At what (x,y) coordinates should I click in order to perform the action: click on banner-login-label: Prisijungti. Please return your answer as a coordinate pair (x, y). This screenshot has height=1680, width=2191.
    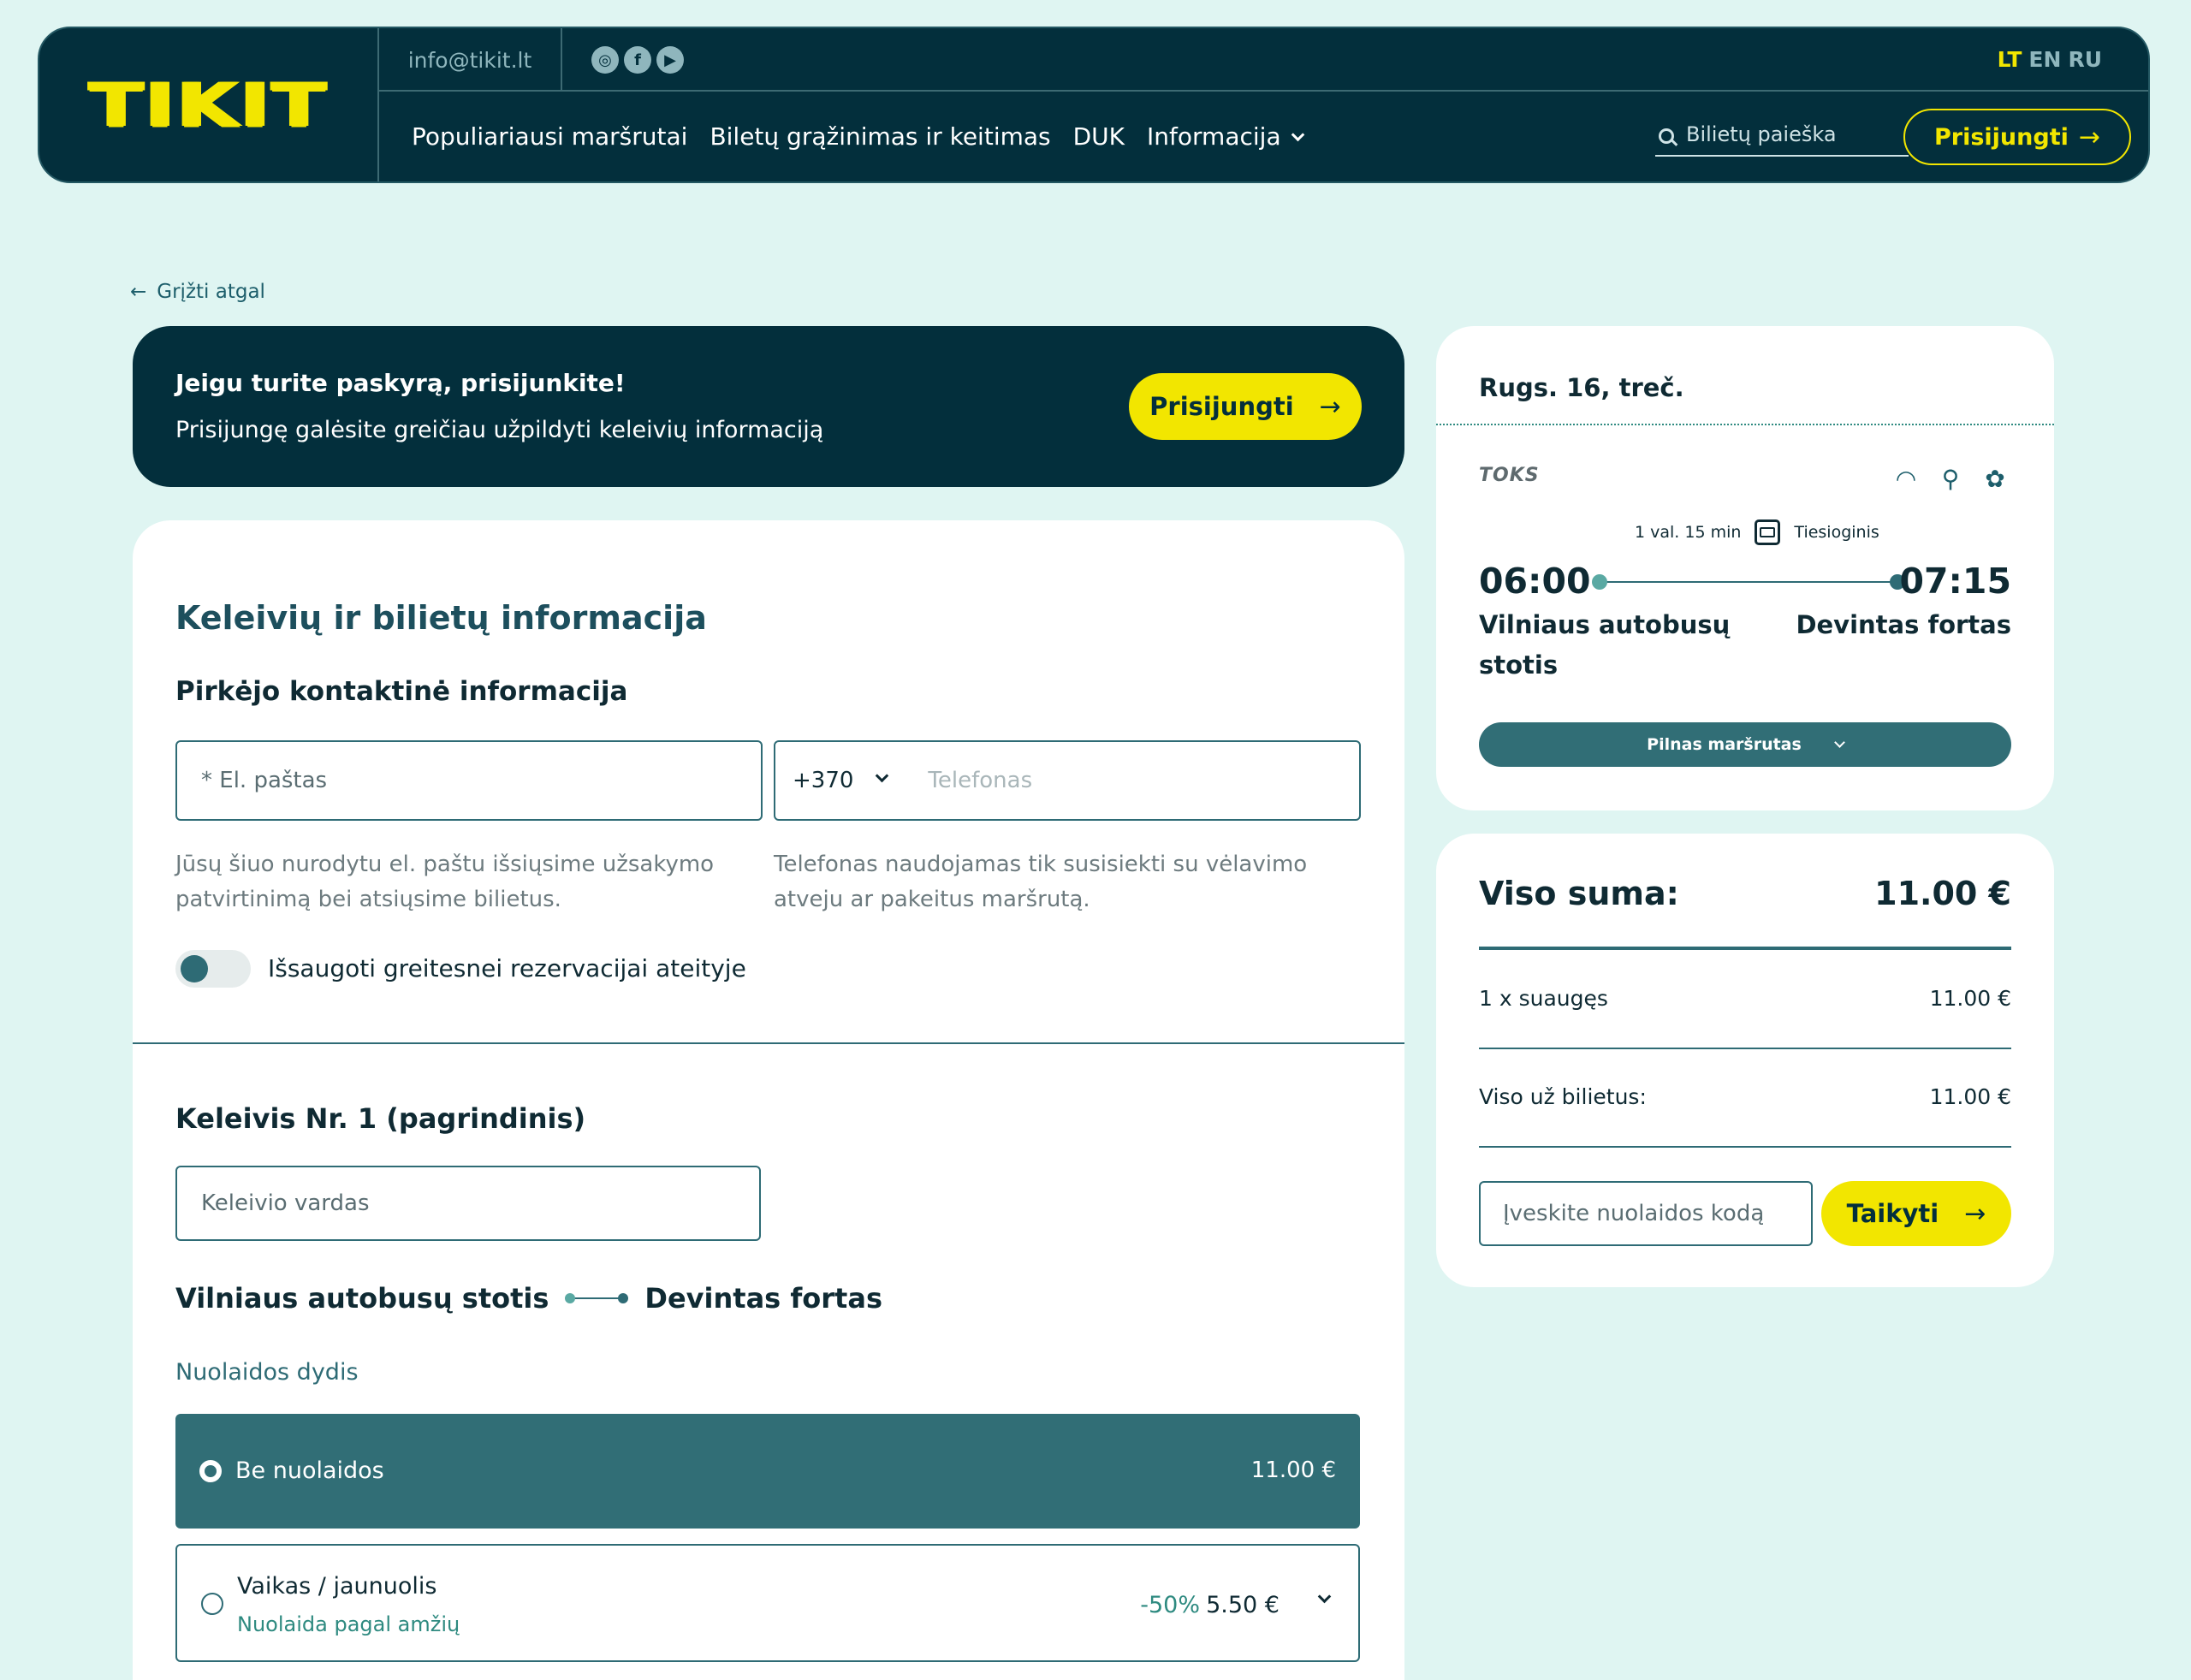
    Looking at the image, I should click on (1221, 406).